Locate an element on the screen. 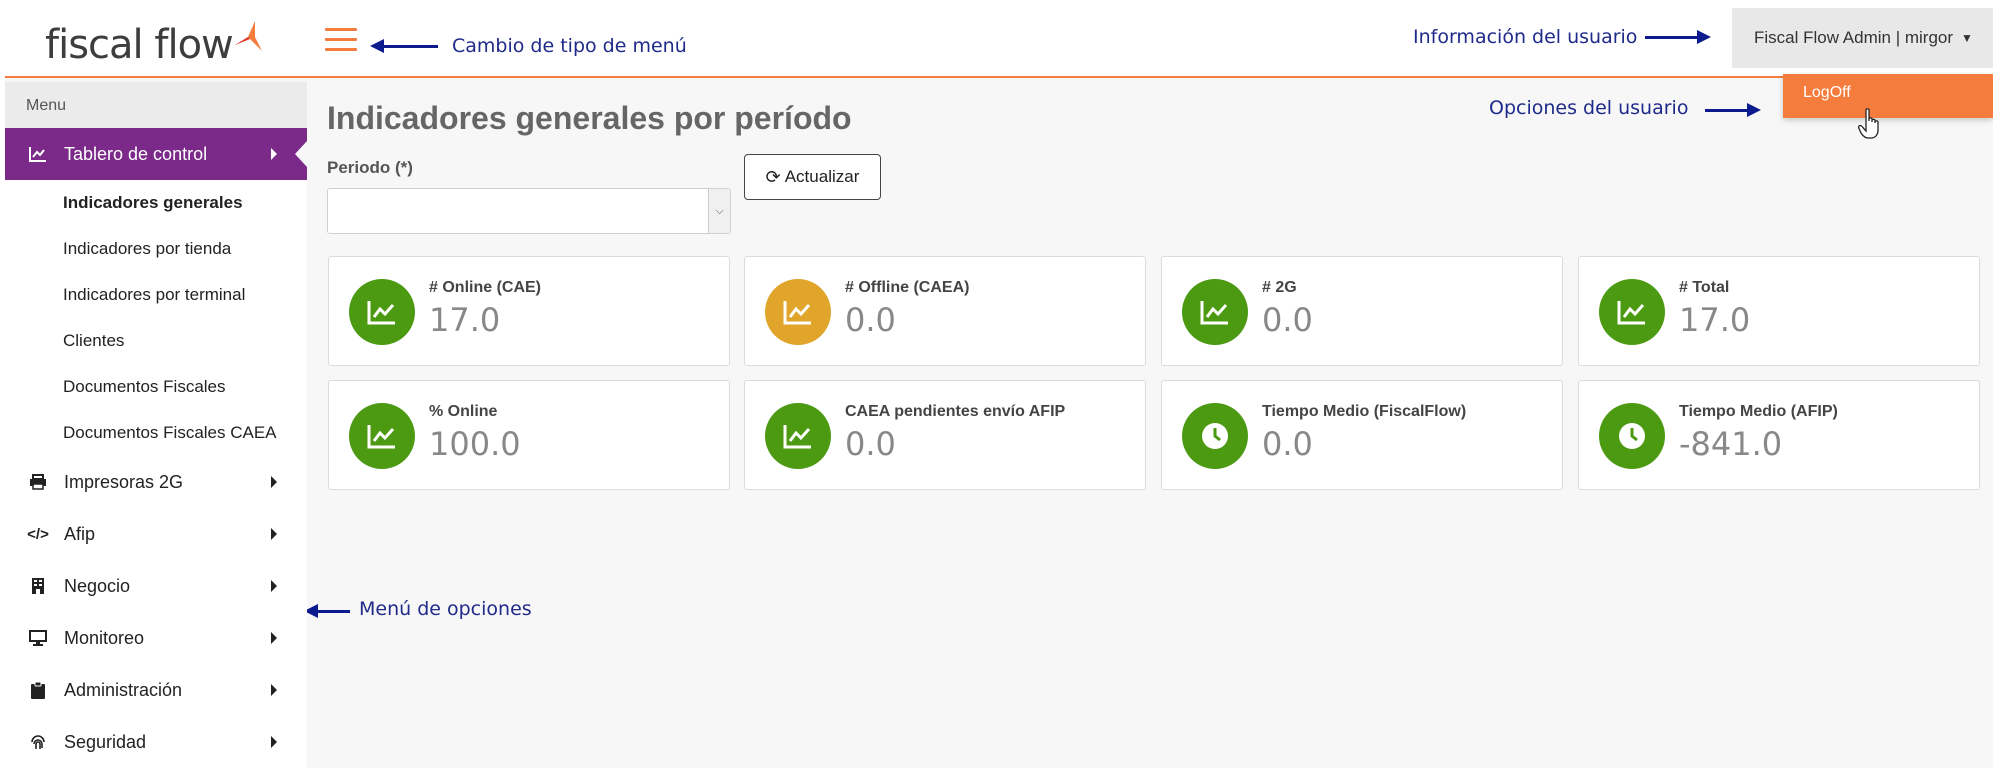  sidebar-item-monitoreo: Monitoreo is located at coordinates (156, 638).